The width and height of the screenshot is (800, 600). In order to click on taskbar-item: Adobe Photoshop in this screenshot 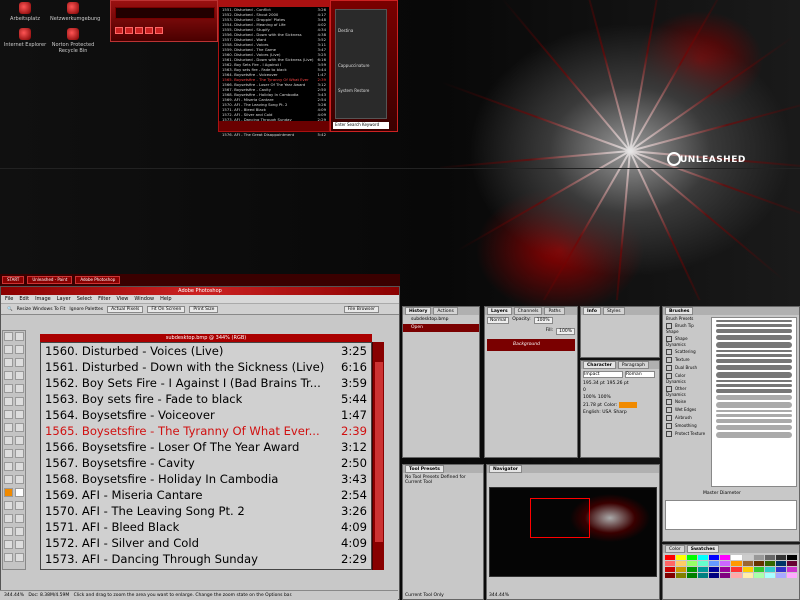, I will do `click(98, 280)`.